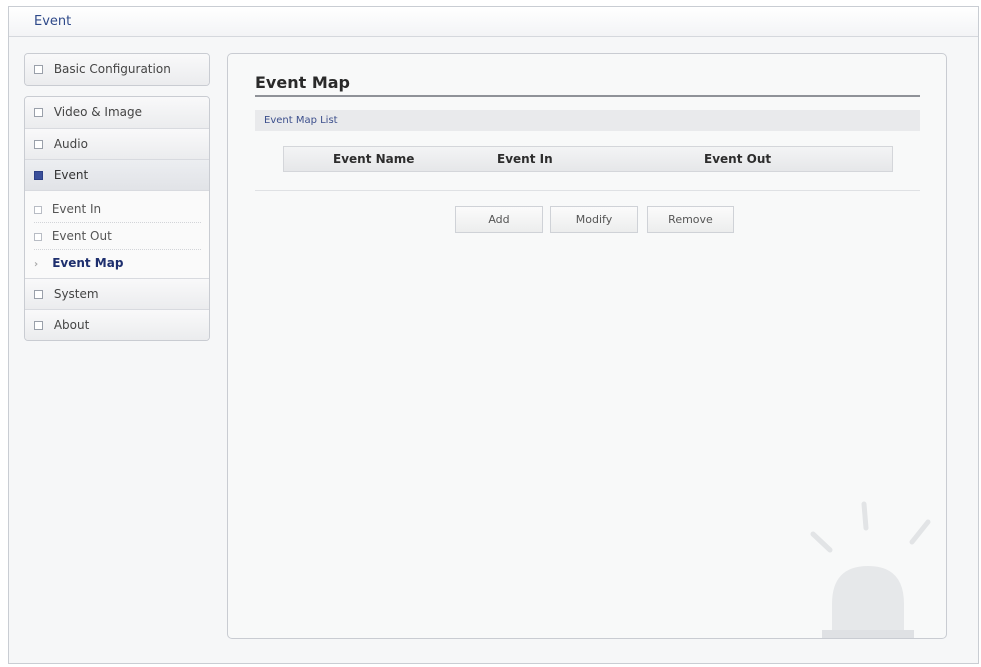 Image resolution: width=981 pixels, height=667 pixels. Describe the element at coordinates (587, 120) in the screenshot. I see `section-header: Event Map List` at that location.